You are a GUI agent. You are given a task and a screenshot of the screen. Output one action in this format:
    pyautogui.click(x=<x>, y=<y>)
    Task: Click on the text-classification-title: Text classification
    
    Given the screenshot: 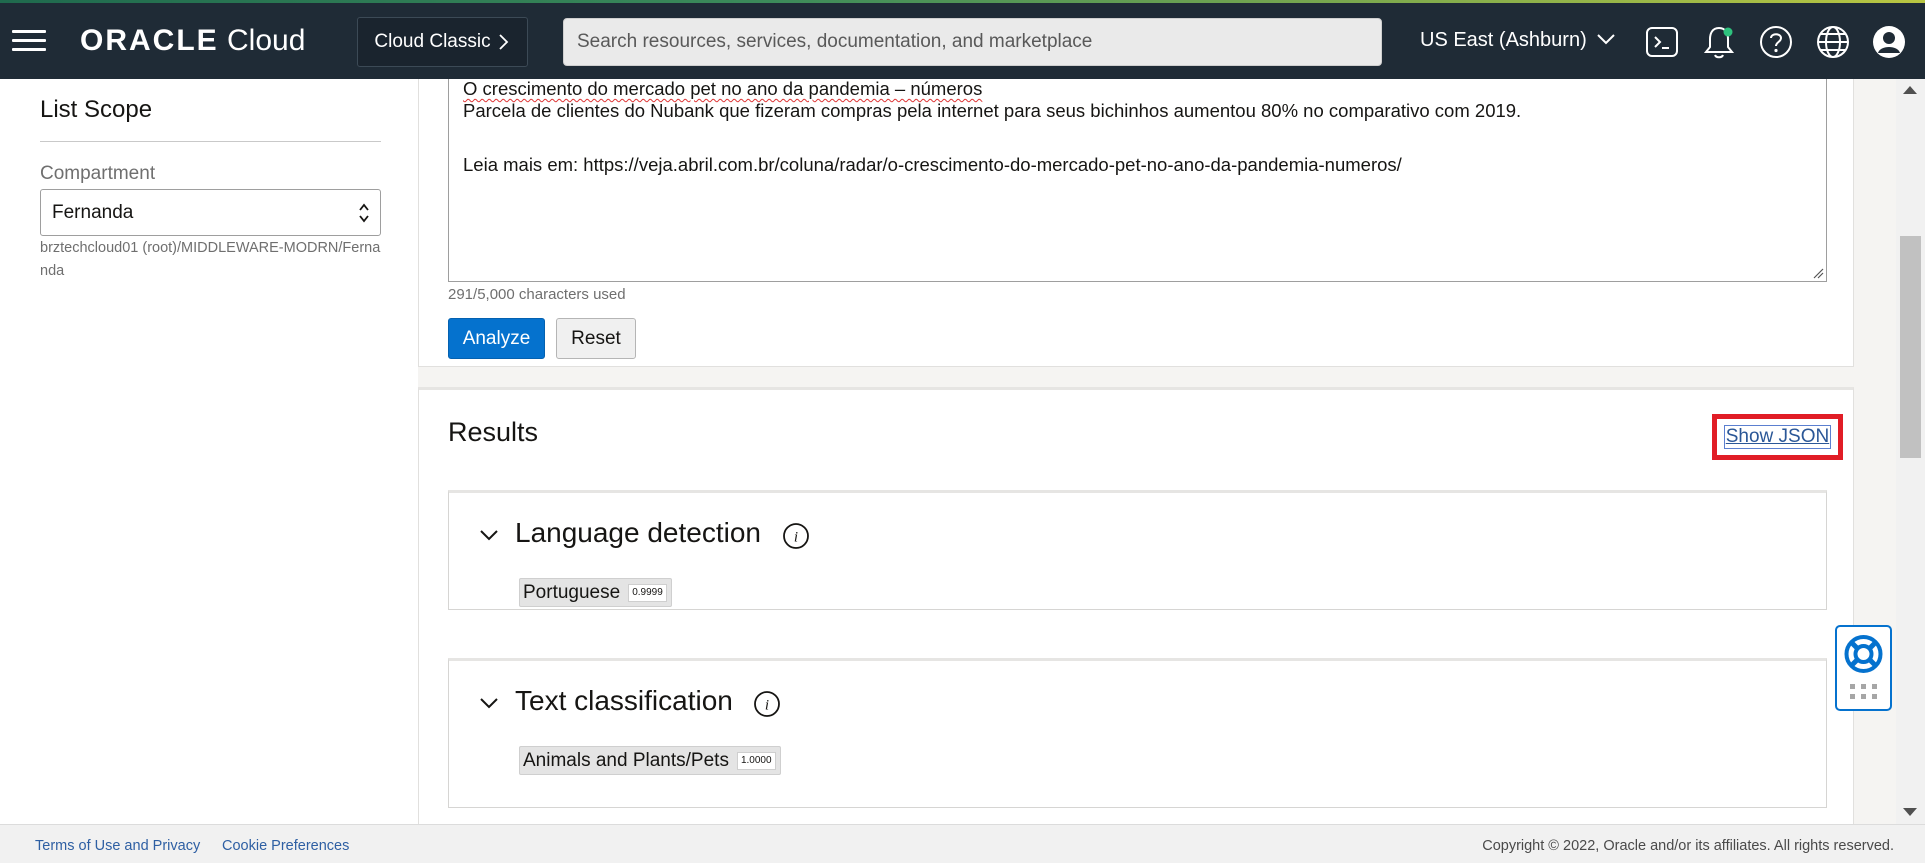 What is the action you would take?
    pyautogui.click(x=624, y=700)
    